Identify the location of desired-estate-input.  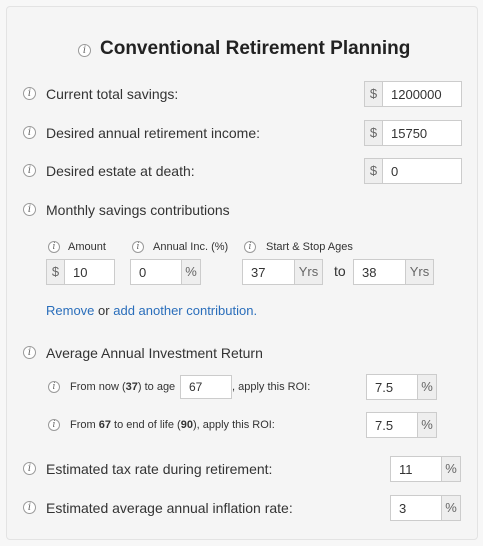
(422, 171).